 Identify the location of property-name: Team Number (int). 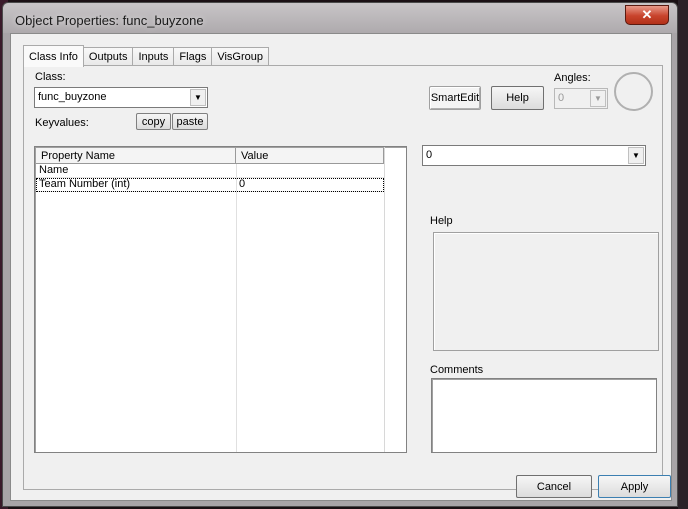
(85, 184).